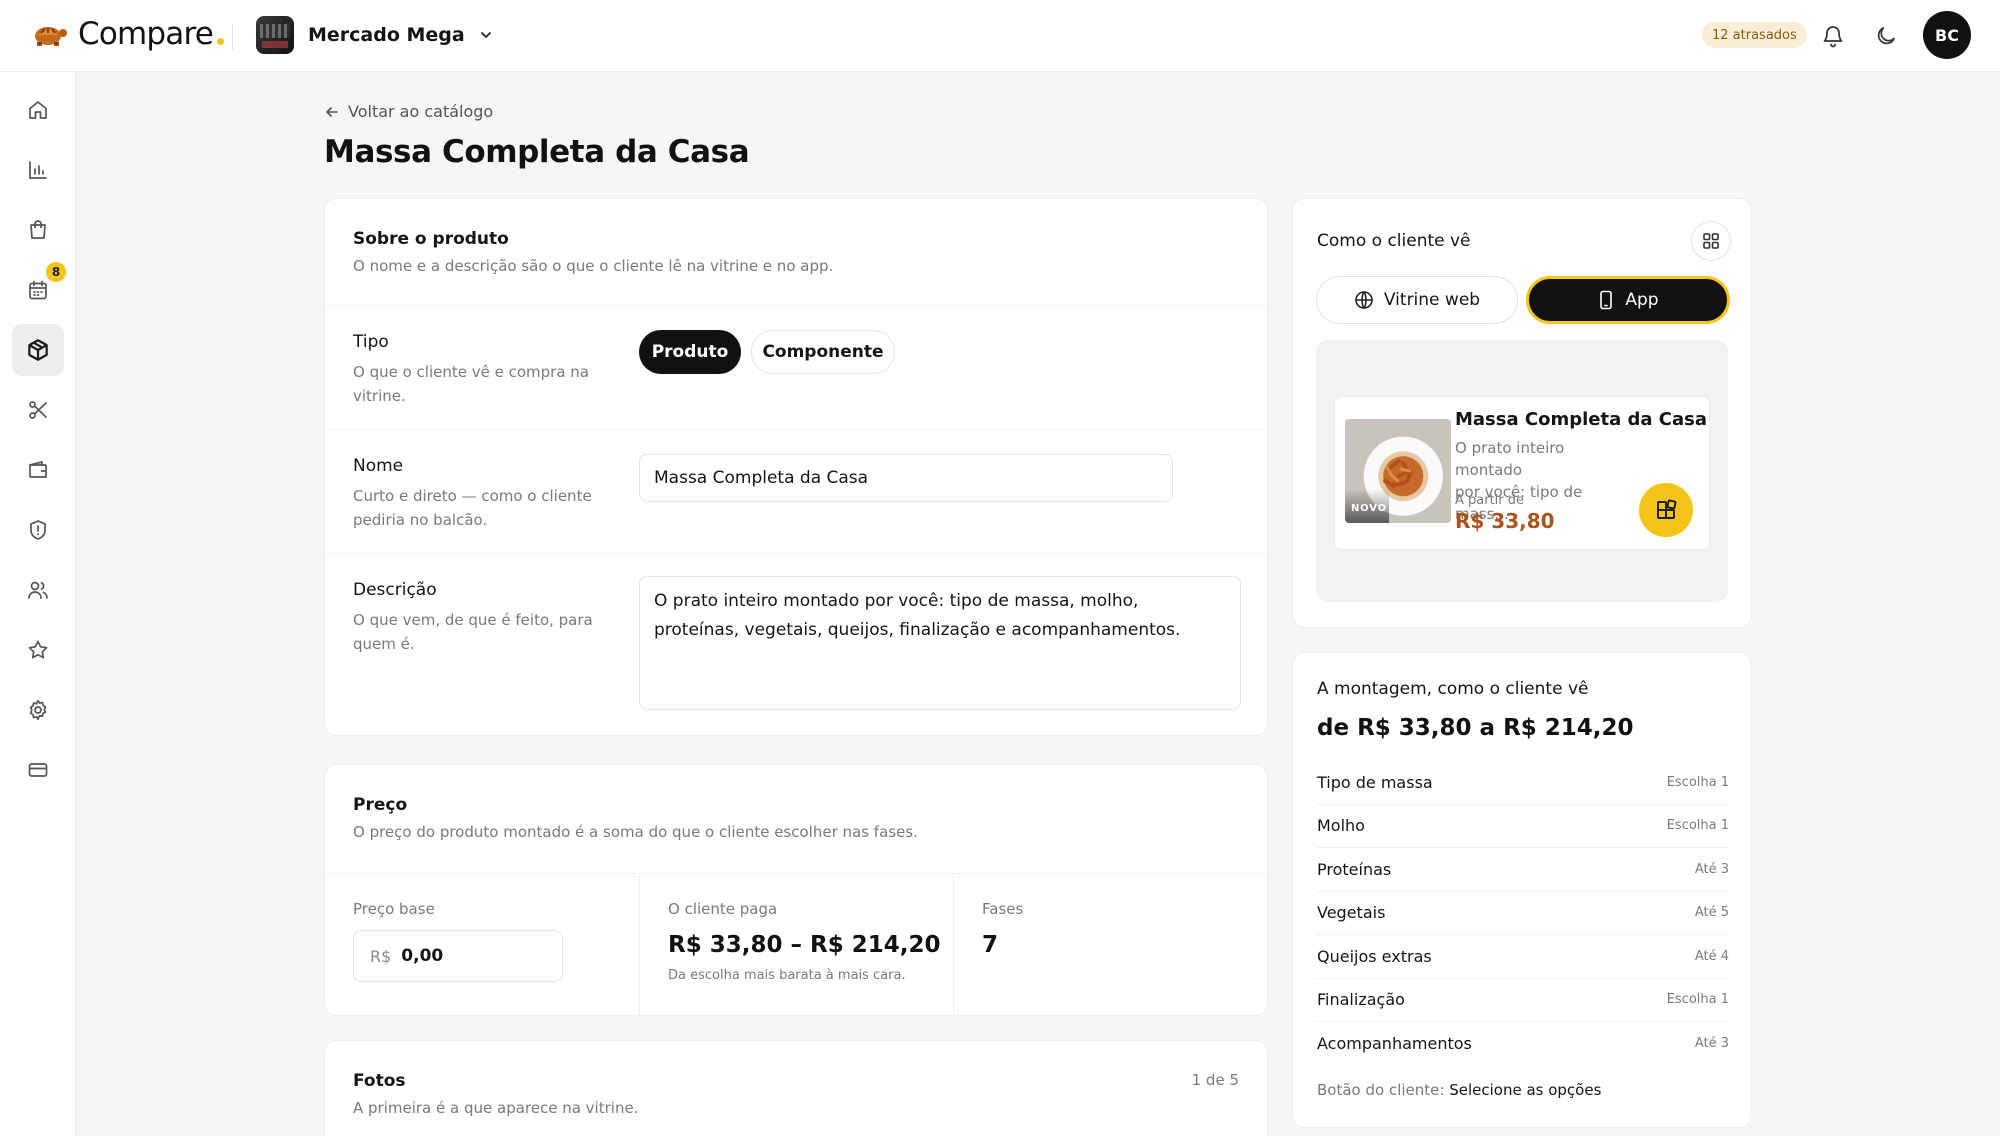 The width and height of the screenshot is (2000, 1136). I want to click on assembly-step: Vegetais Até 5, so click(1523, 913).